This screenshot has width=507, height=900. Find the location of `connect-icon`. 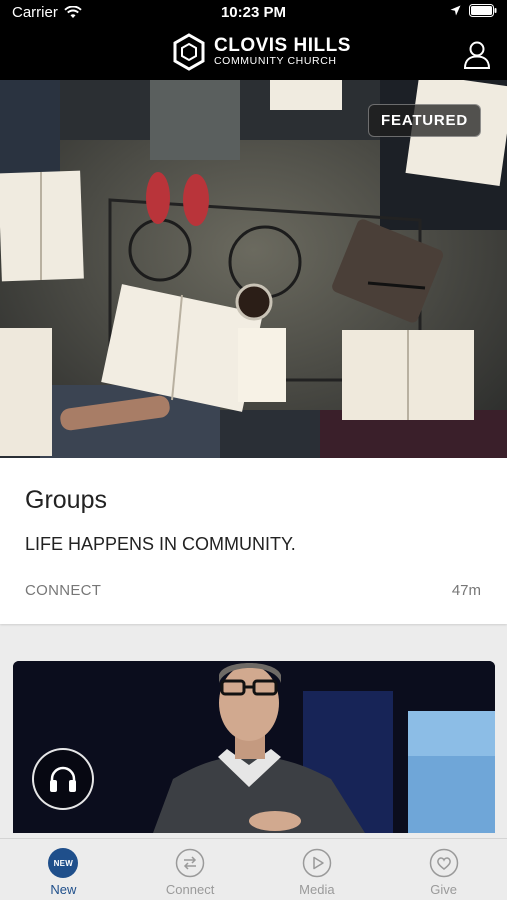

connect-icon is located at coordinates (190, 863).